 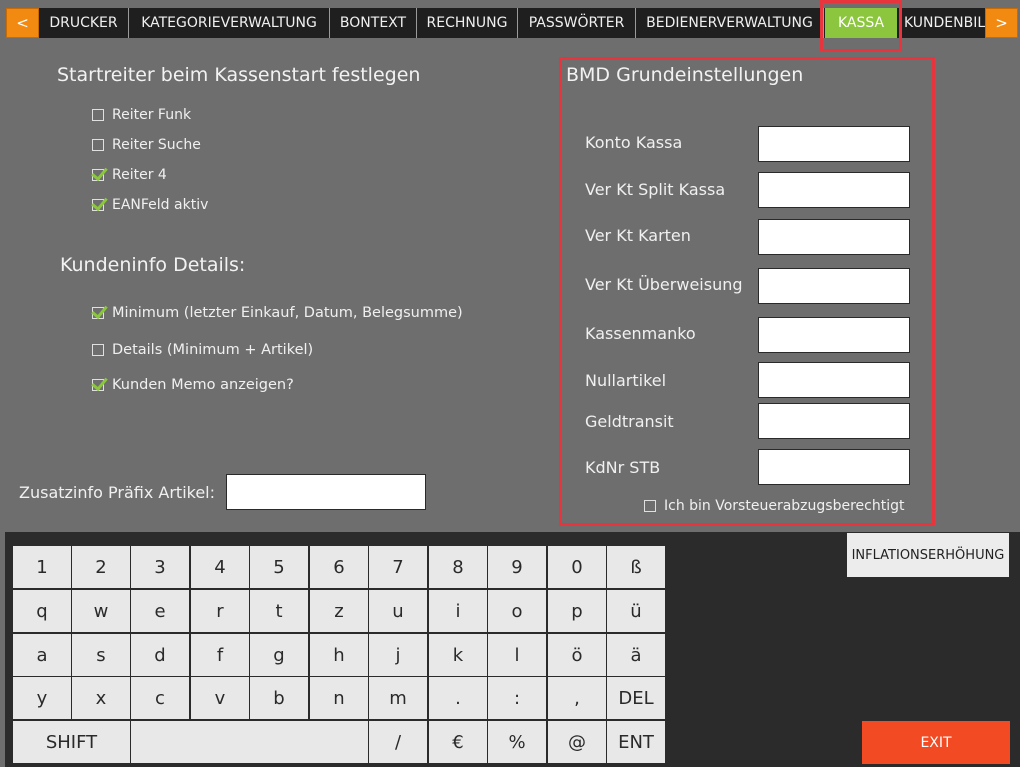 What do you see at coordinates (160, 655) in the screenshot?
I see `key-r3-c3: d` at bounding box center [160, 655].